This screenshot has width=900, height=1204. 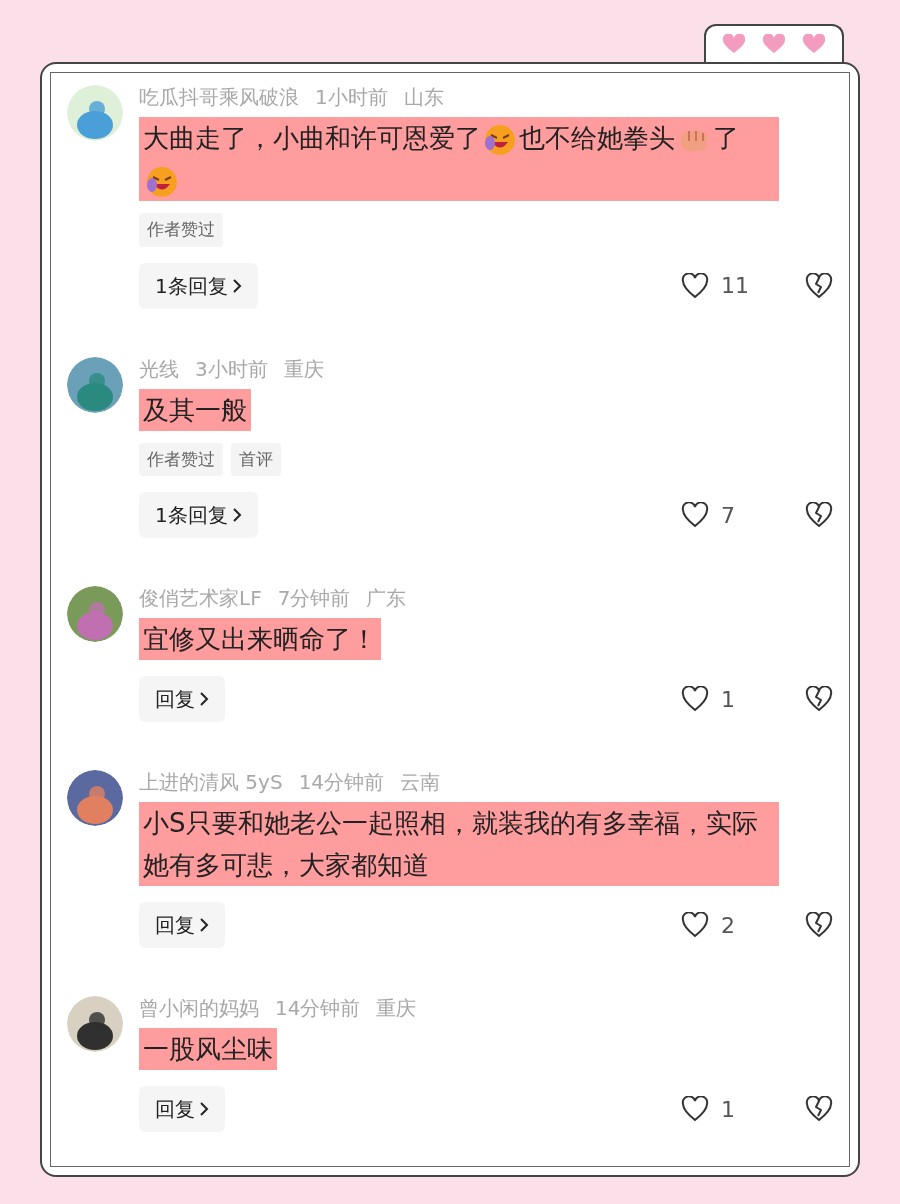 I want to click on comment-text: 及其一般, so click(x=195, y=409).